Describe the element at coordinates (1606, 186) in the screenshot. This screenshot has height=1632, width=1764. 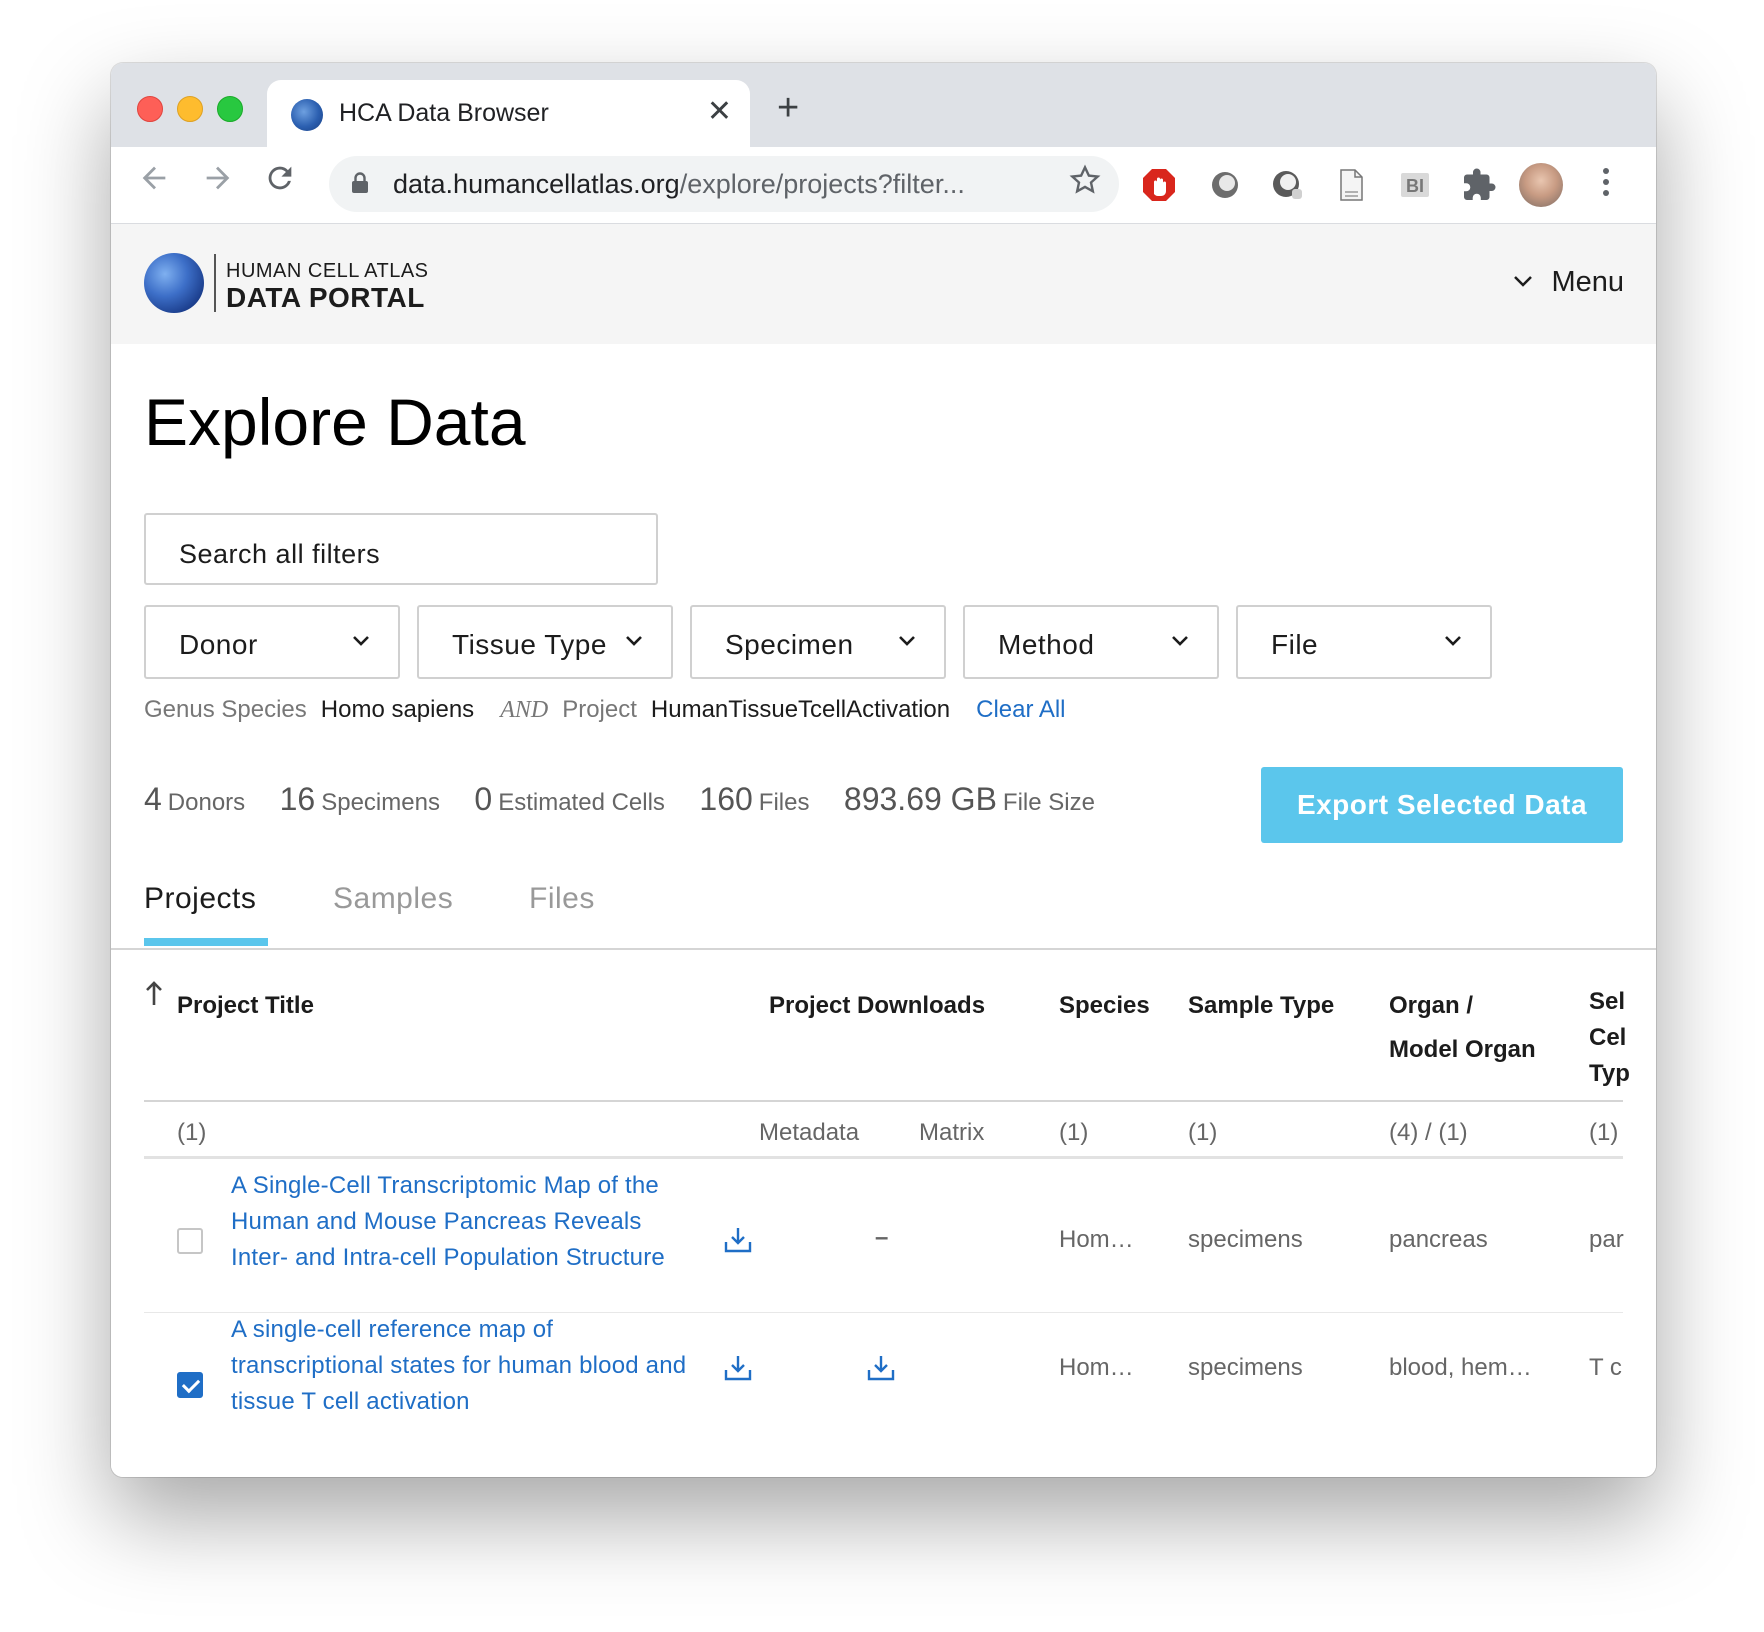
I see `kebab-menu-icon` at that location.